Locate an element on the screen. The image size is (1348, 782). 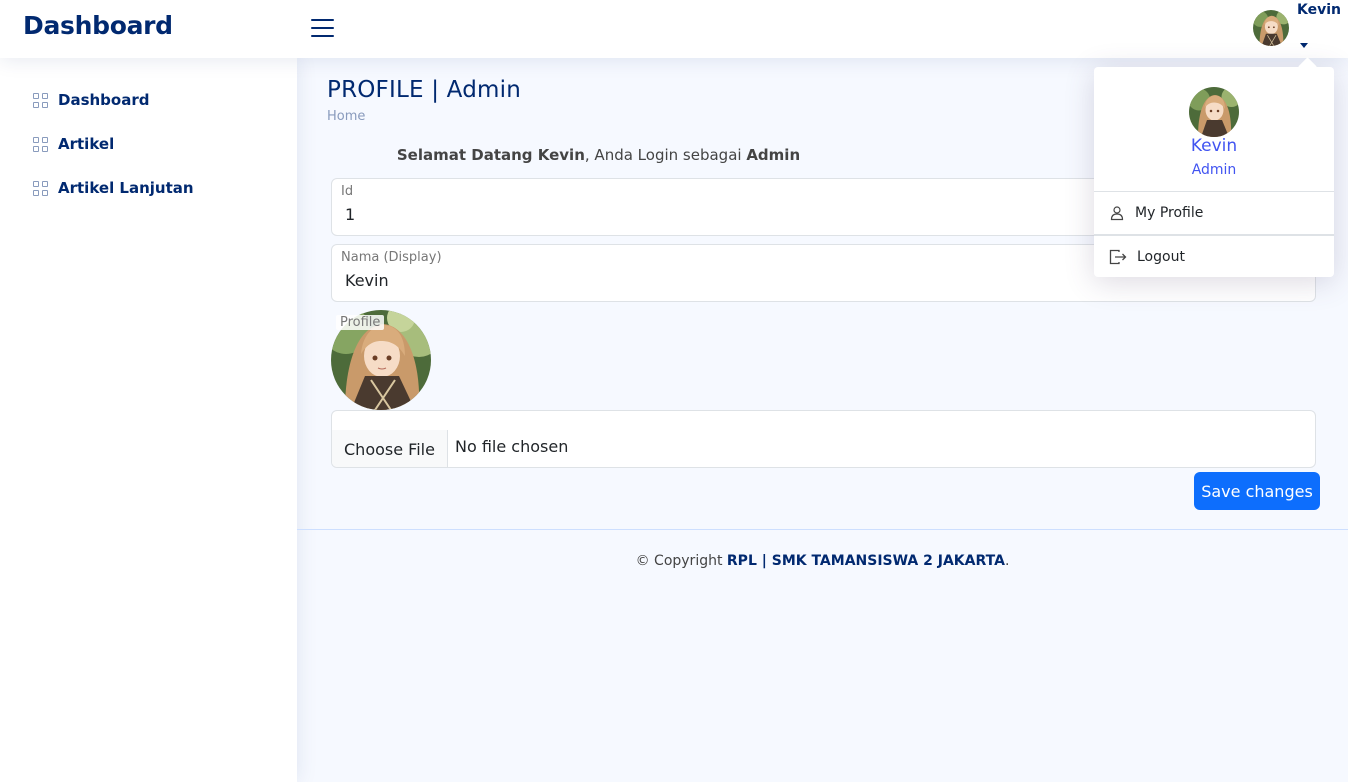
dropdown-role: Admin is located at coordinates (1214, 170).